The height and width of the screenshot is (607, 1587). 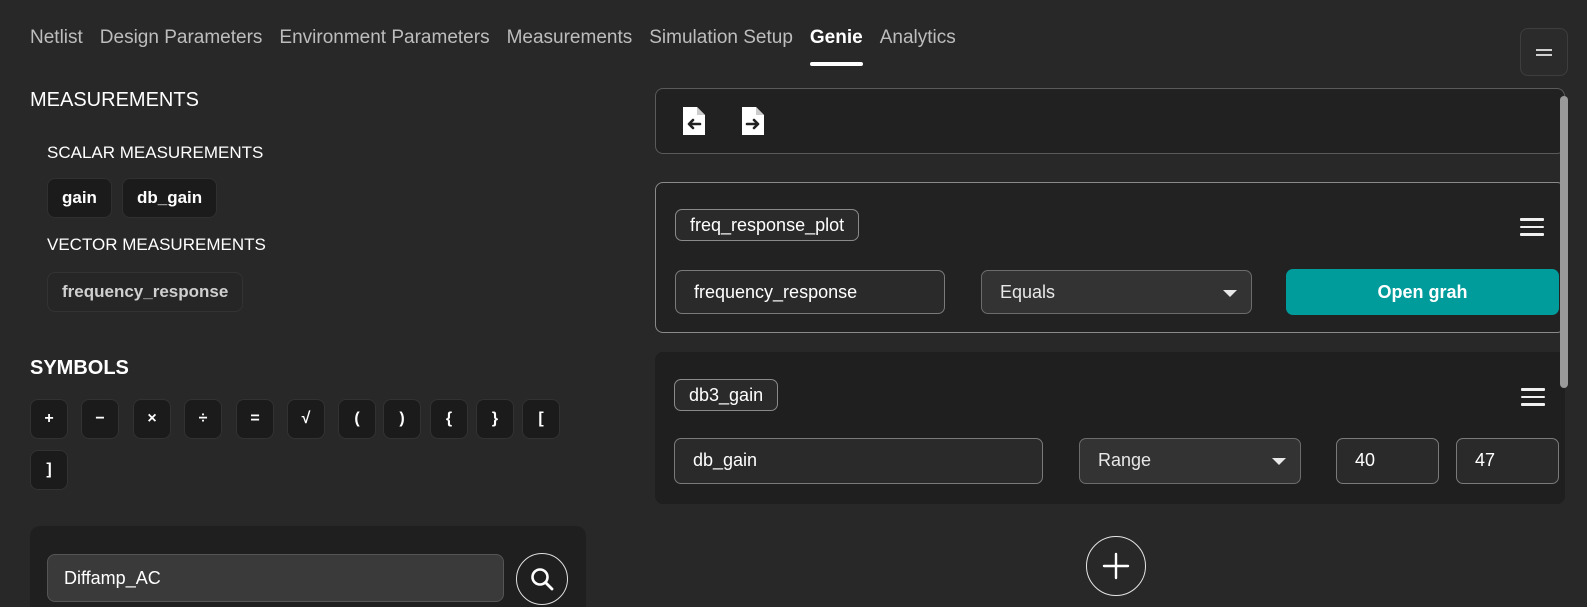 I want to click on tab-design-parameters: Design Parameters, so click(x=181, y=44).